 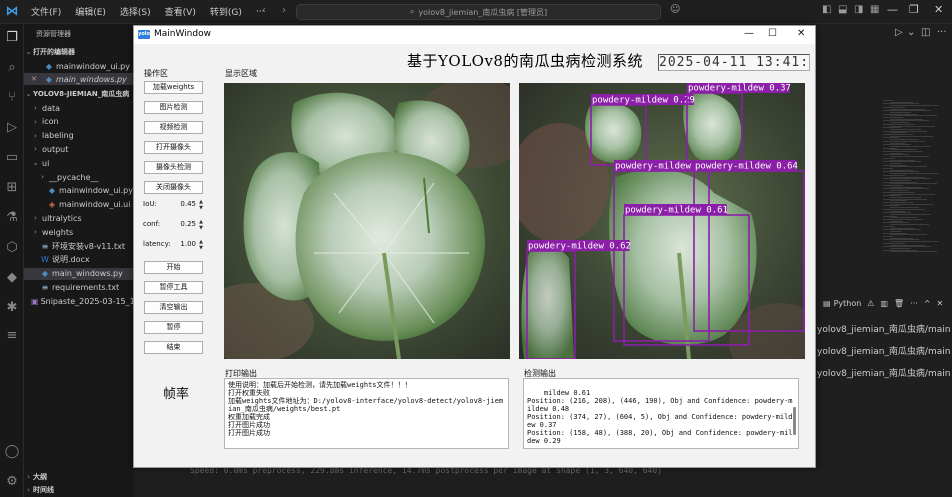 I want to click on pause-button: 暂停, so click(x=173, y=327).